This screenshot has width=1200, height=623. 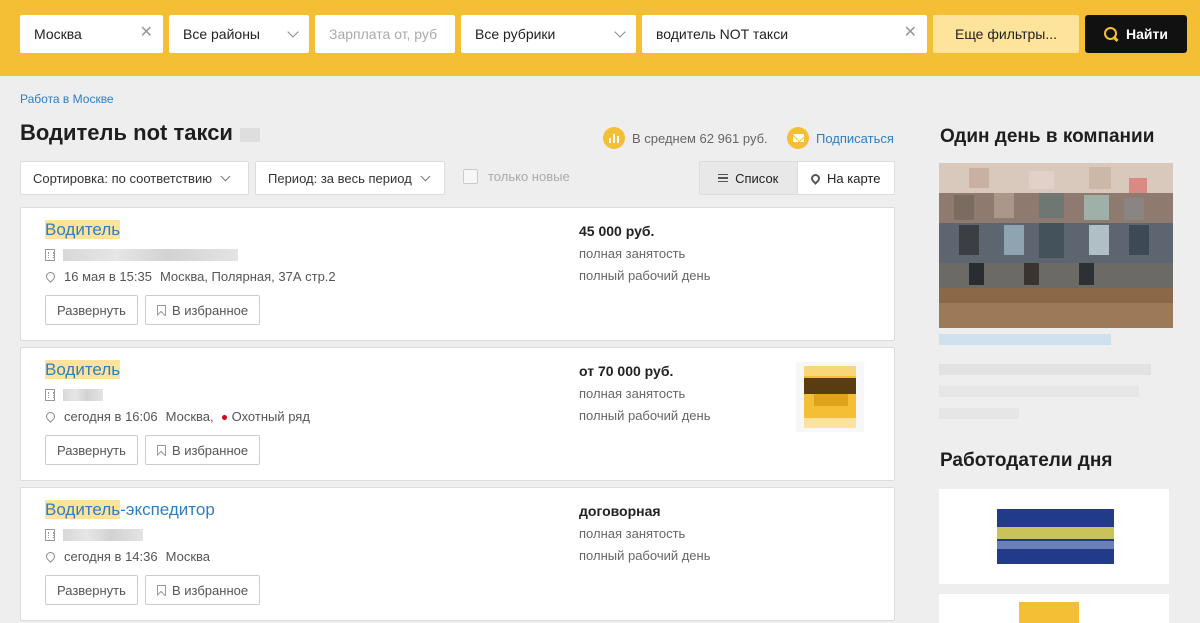 What do you see at coordinates (614, 138) in the screenshot?
I see `chart-icon` at bounding box center [614, 138].